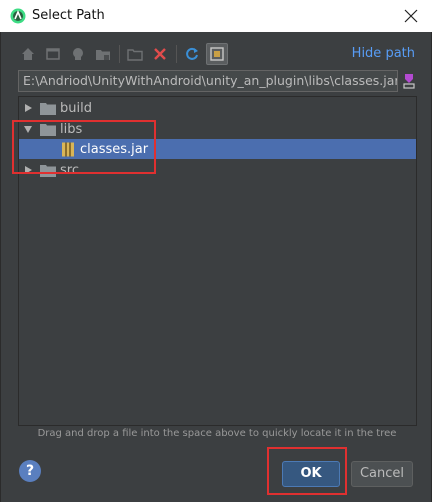  What do you see at coordinates (71, 129) in the screenshot?
I see `tree-item-label: libs` at bounding box center [71, 129].